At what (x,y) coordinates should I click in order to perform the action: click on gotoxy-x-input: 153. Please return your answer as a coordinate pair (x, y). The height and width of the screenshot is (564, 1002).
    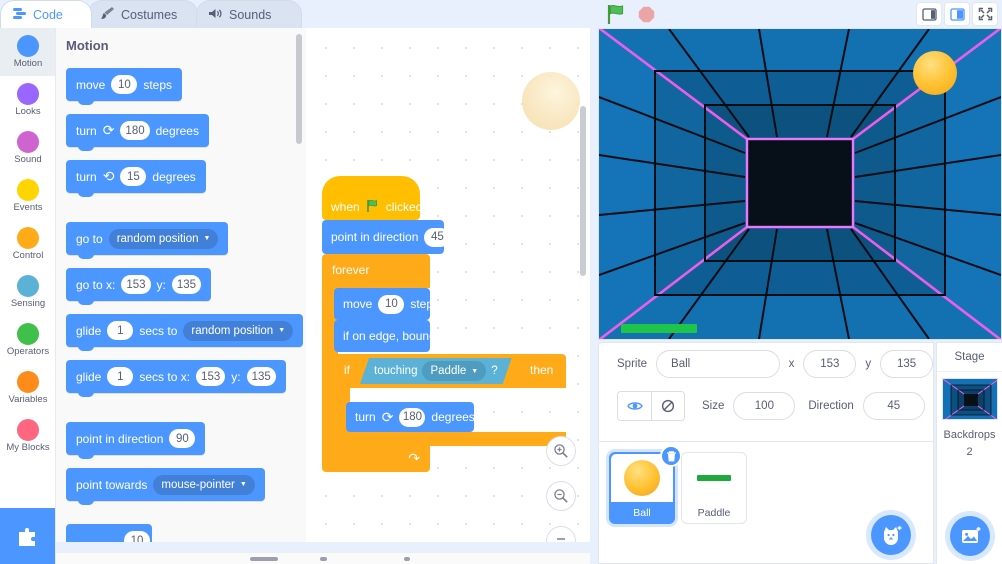
    Looking at the image, I should click on (136, 284).